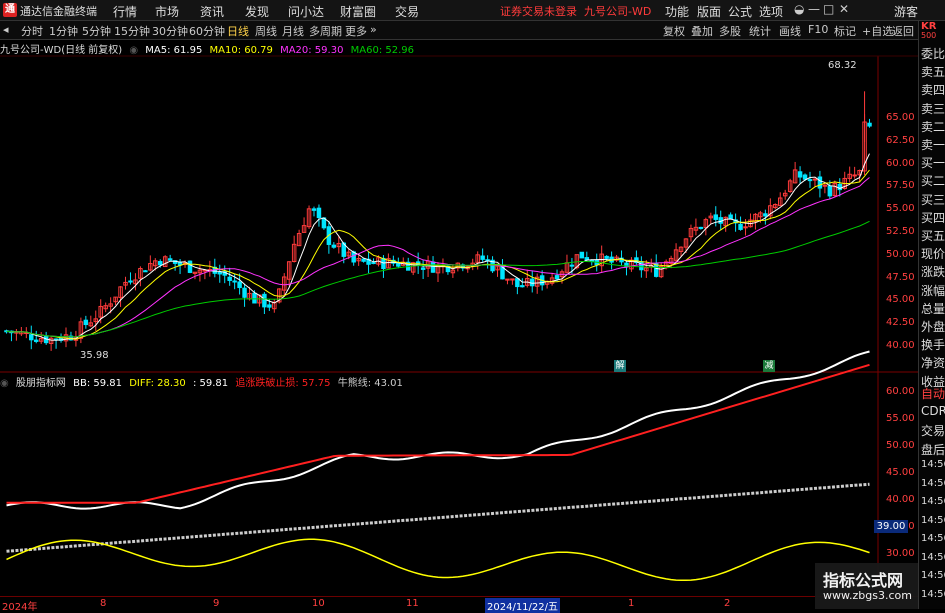 The width and height of the screenshot is (945, 613). What do you see at coordinates (210, 383) in the screenshot?
I see `val-value: : 59.81` at bounding box center [210, 383].